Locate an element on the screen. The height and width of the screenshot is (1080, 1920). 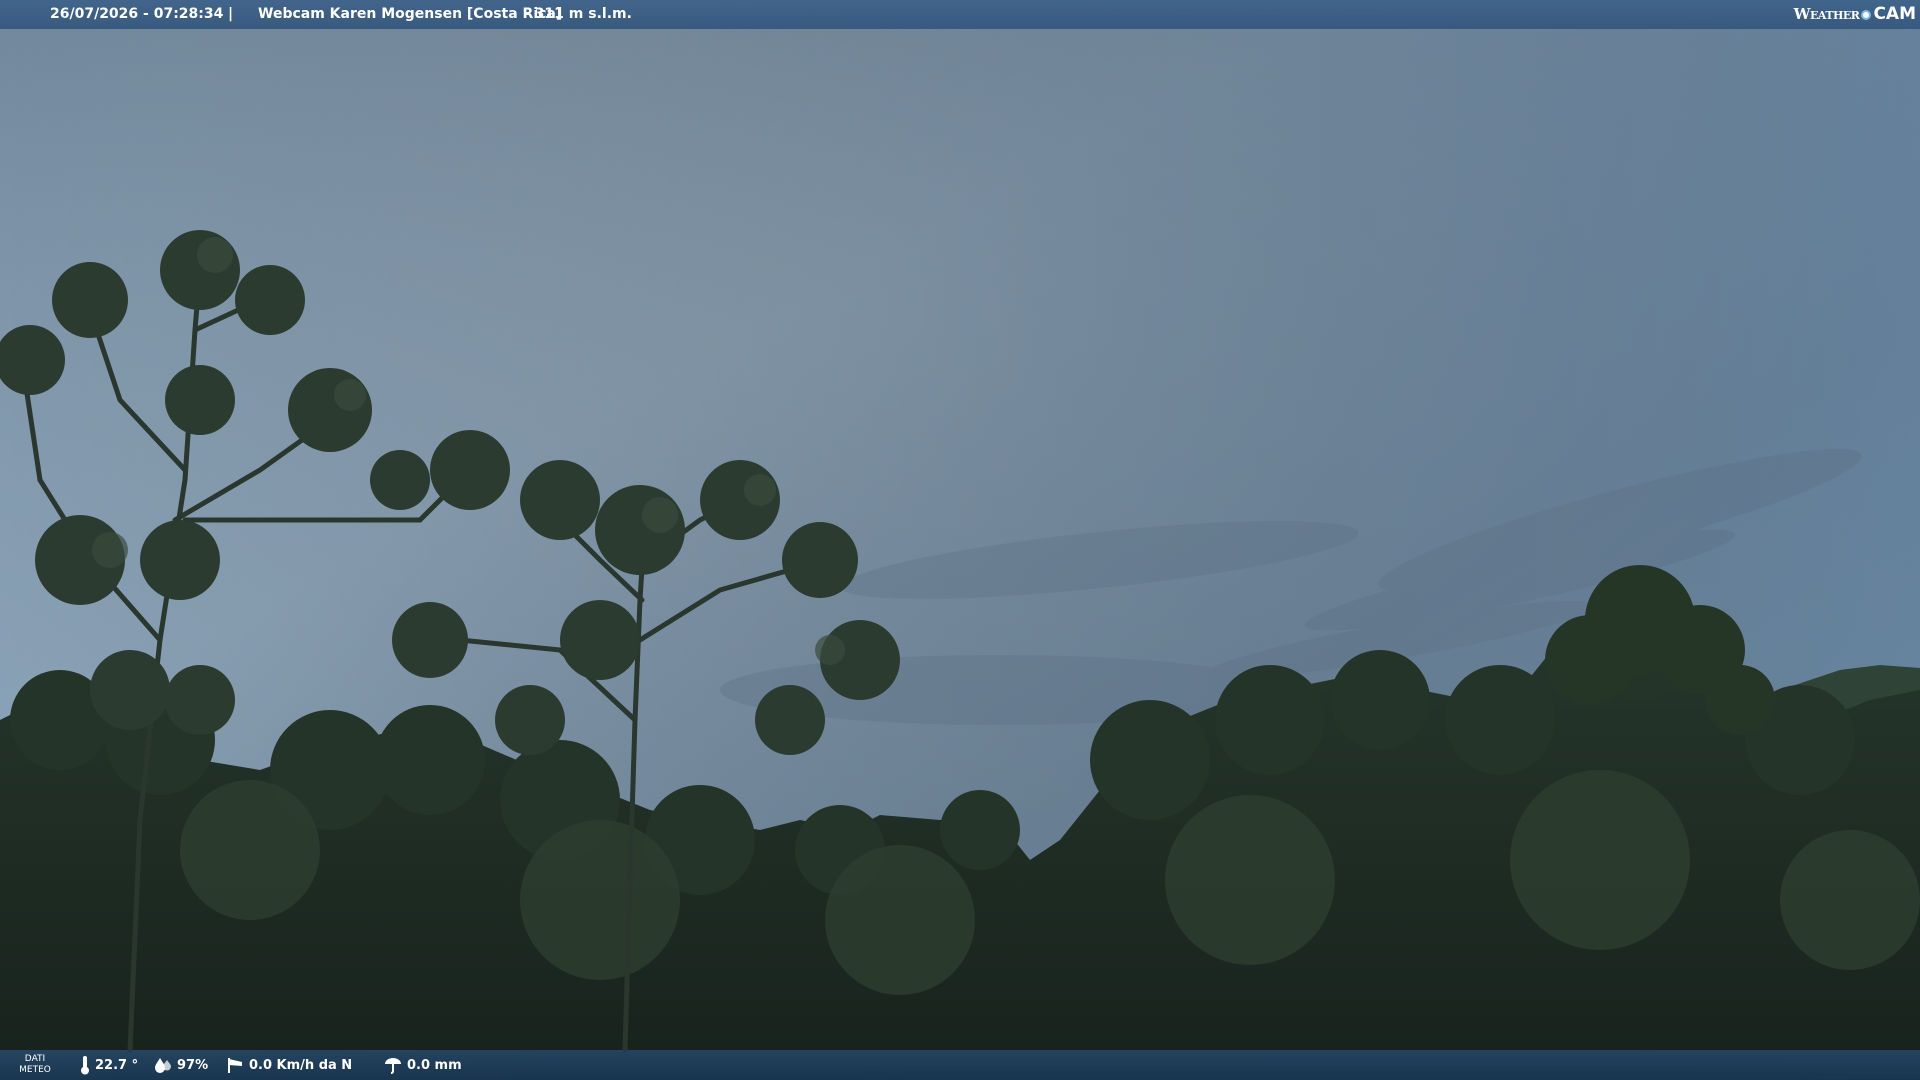
temperature-value: 22.7 ° is located at coordinates (117, 1065).